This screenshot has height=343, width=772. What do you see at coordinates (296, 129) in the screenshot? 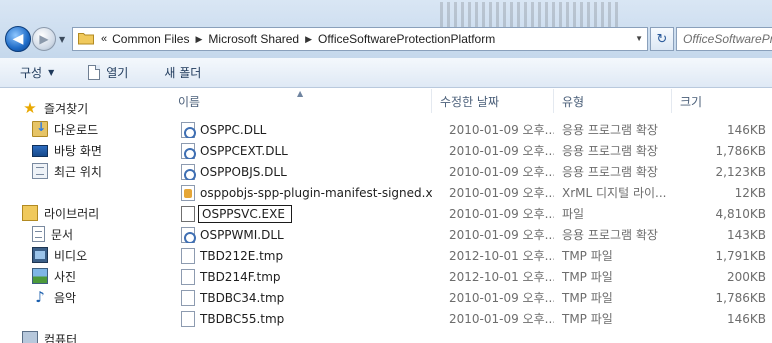
I see `file-name-cell: OSPPC.DLL` at bounding box center [296, 129].